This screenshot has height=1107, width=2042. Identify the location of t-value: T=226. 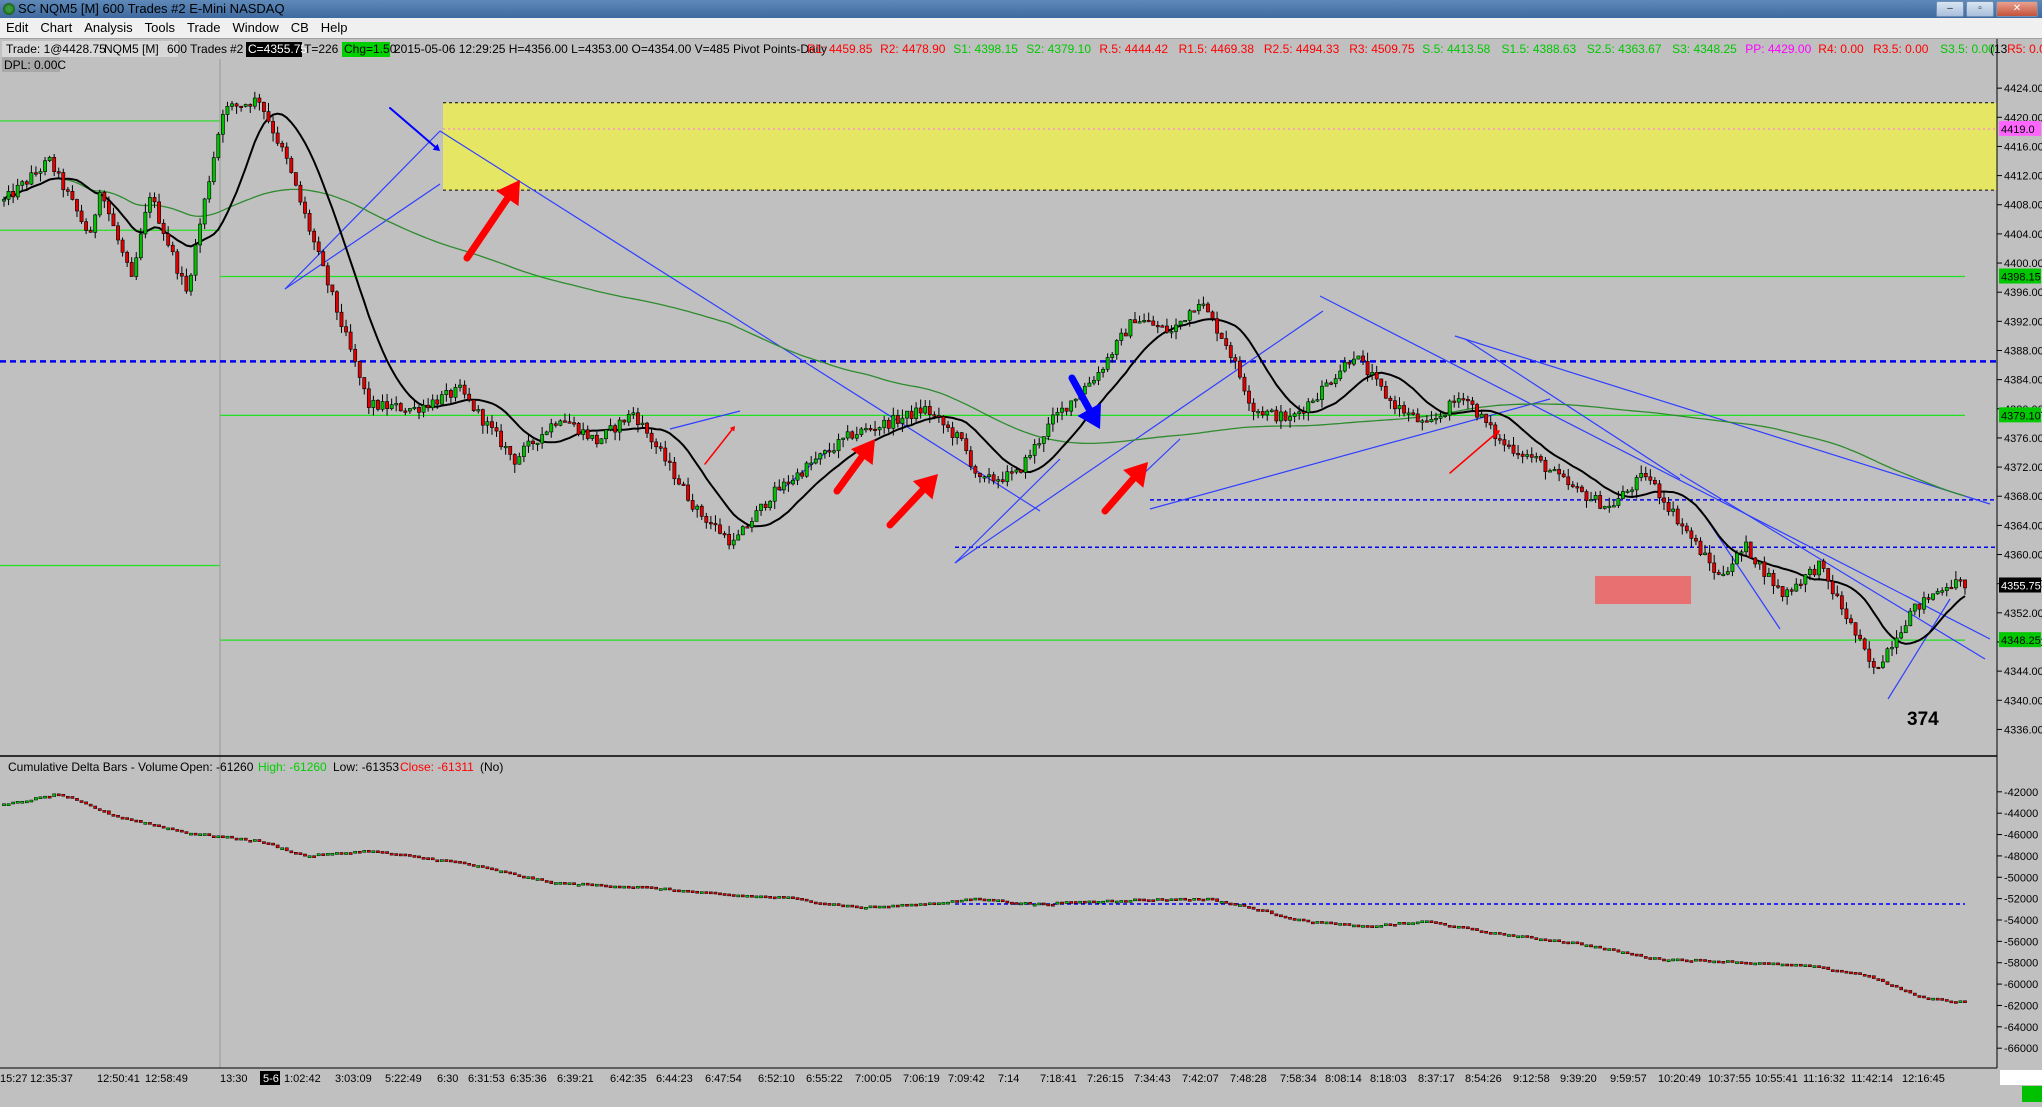
(321, 49).